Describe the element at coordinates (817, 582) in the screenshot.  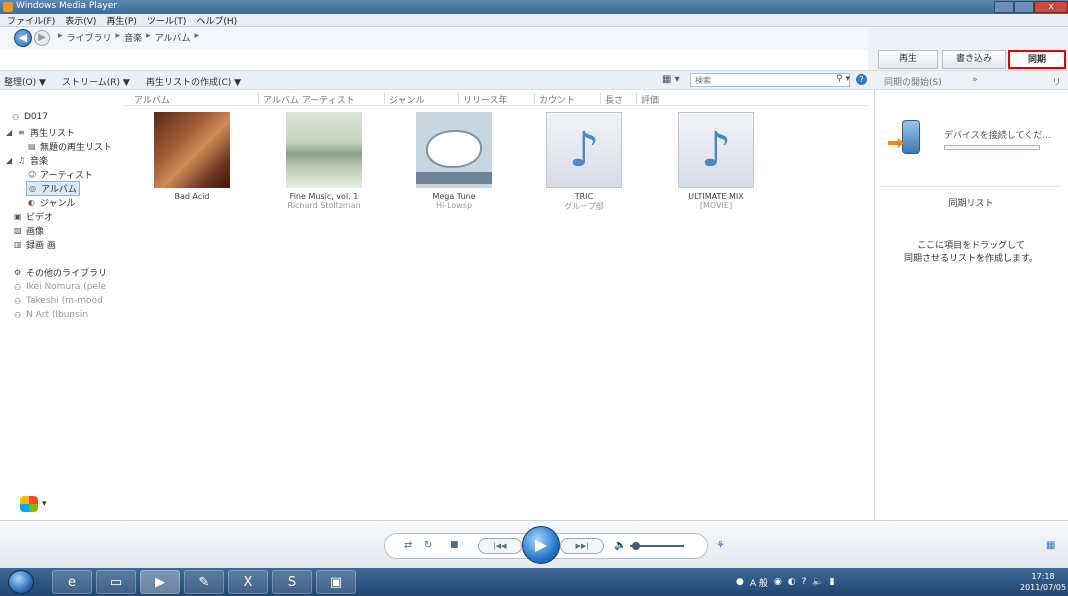
I see `volume-icon: 🔈` at that location.